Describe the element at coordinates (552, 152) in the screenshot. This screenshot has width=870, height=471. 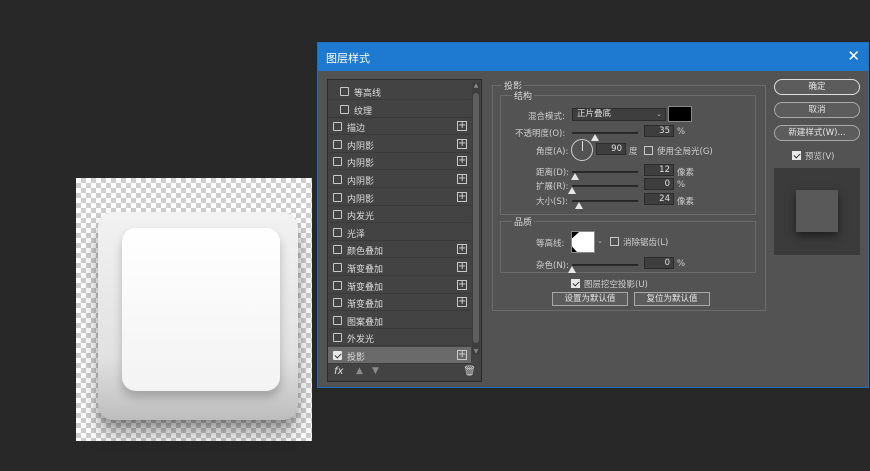
I see `angle-label: 角度(A):` at that location.